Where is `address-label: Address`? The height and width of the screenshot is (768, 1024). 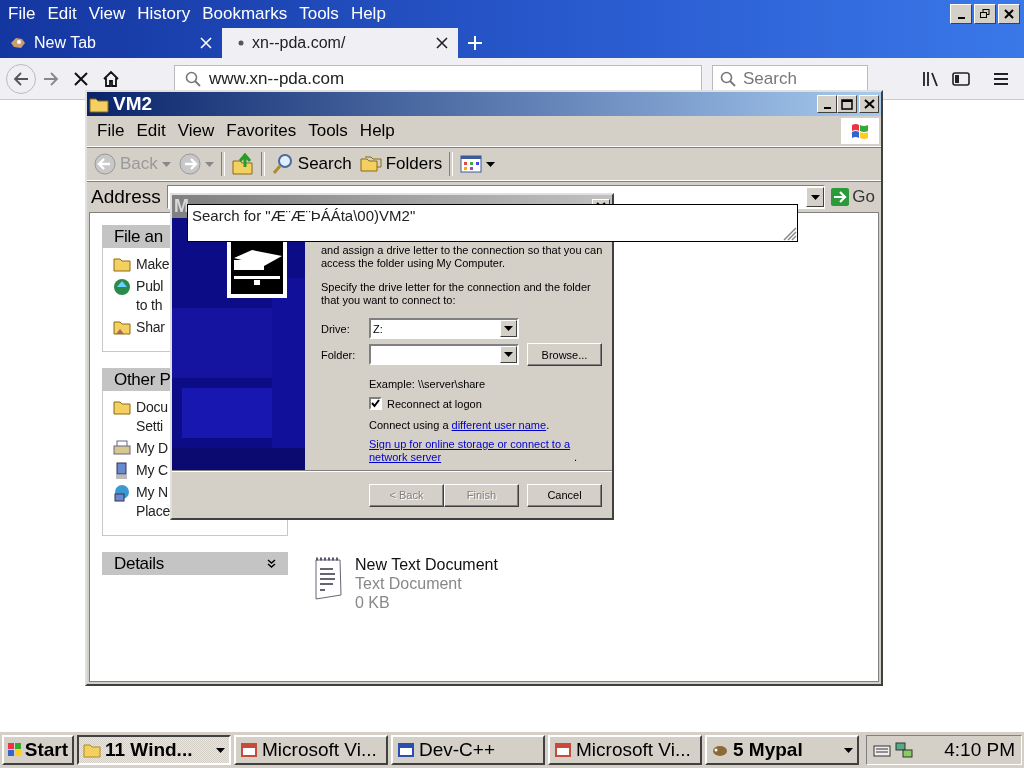
address-label: Address is located at coordinates (126, 197).